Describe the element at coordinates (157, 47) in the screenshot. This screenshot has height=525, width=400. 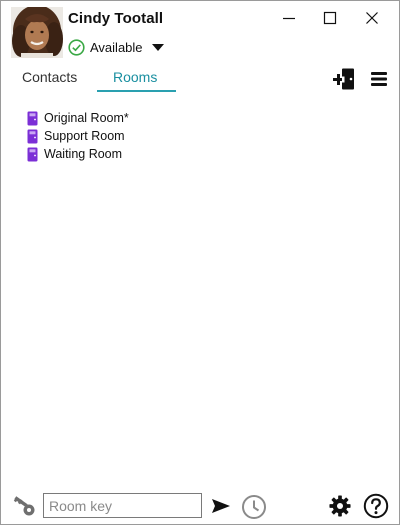
I see `chevron-down-icon` at that location.